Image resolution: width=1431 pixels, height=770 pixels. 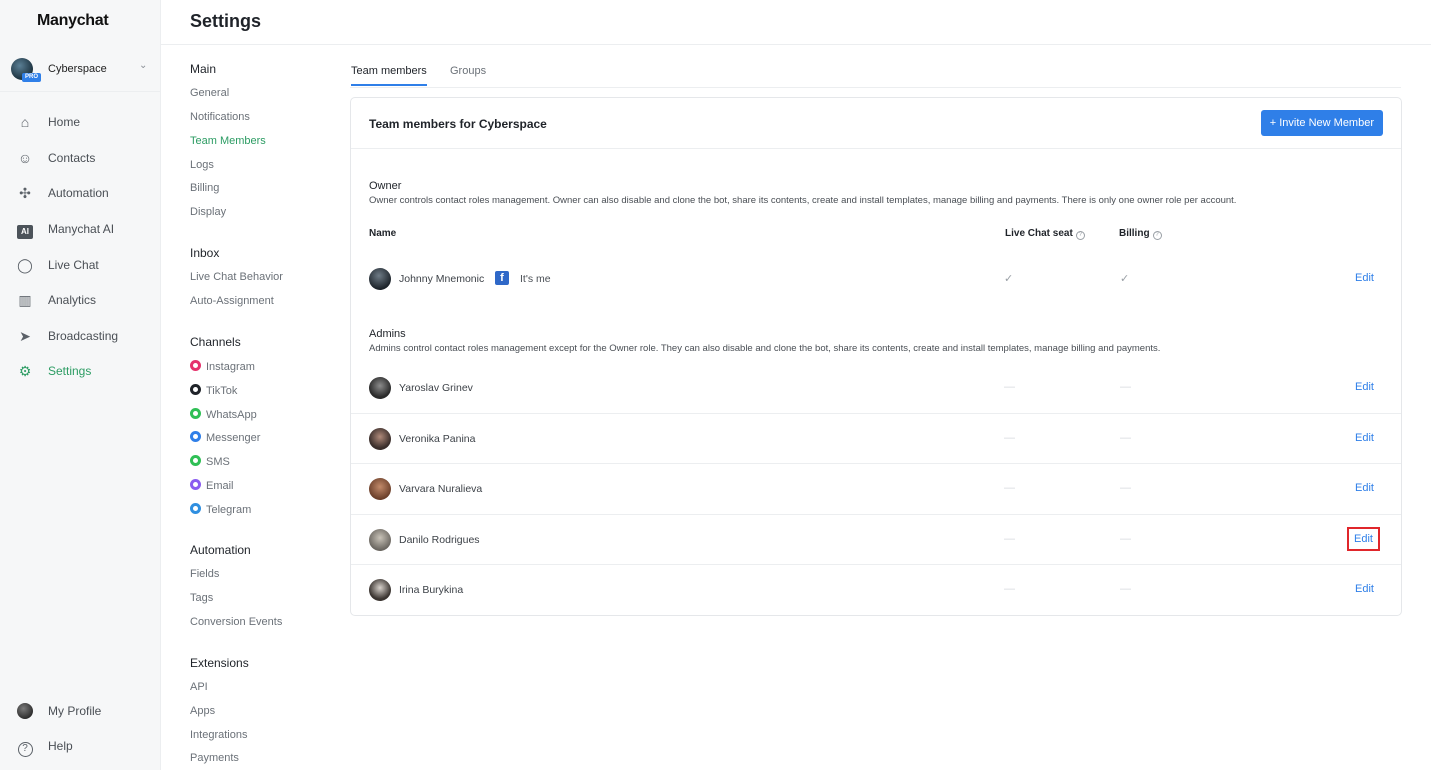 I want to click on submenu-item-payments: Payments, so click(x=214, y=758).